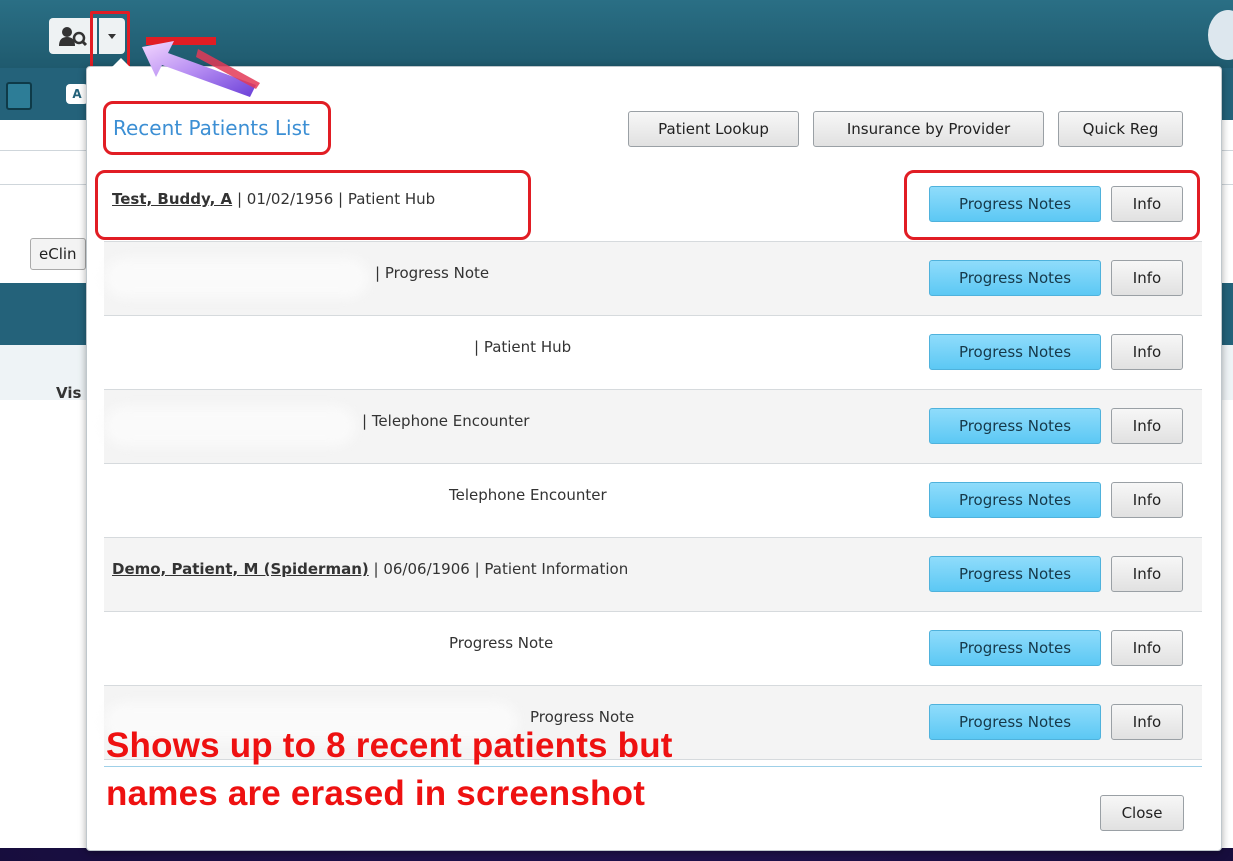 This screenshot has width=1233, height=861. I want to click on patient-name-link: Demo, Patient, M (Spiderman), so click(240, 569).